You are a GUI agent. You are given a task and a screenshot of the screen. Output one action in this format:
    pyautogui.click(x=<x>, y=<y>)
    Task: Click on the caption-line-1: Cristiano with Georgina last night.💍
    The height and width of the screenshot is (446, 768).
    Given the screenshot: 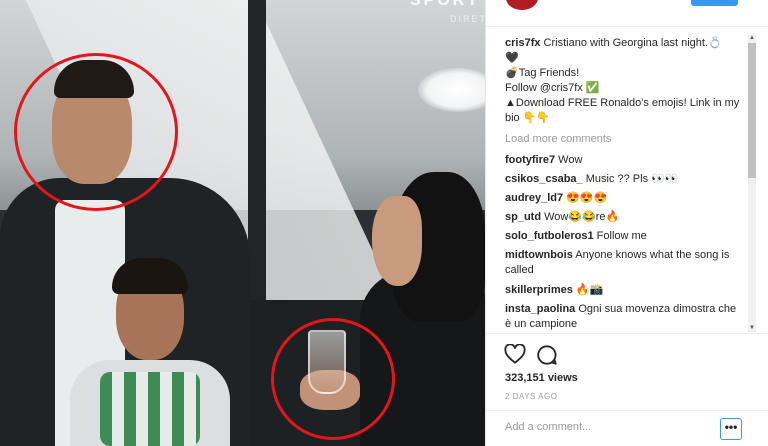 What is the action you would take?
    pyautogui.click(x=631, y=43)
    